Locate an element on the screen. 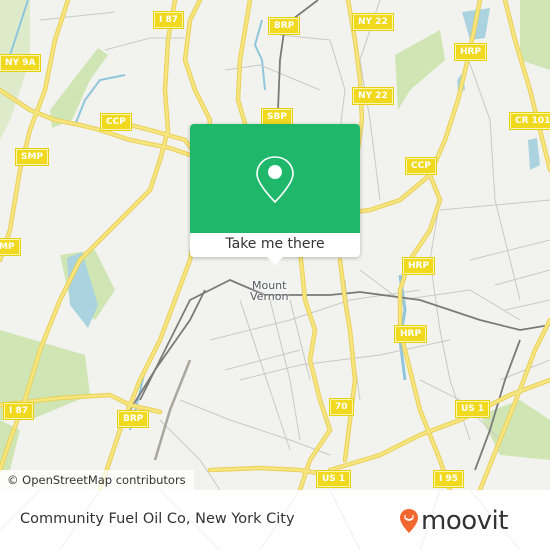 This screenshot has width=550, height=550. road-shield-ny22: NY 22 is located at coordinates (373, 22).